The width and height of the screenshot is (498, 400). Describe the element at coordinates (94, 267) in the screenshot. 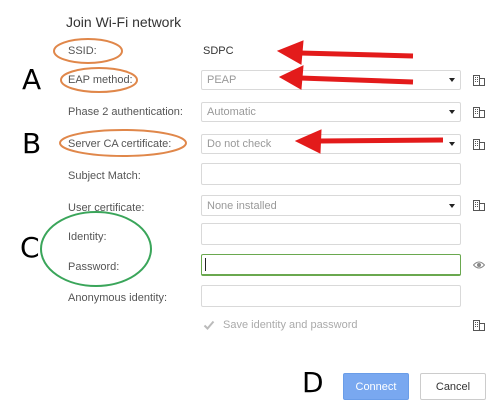

I see `password-label: Password:` at that location.